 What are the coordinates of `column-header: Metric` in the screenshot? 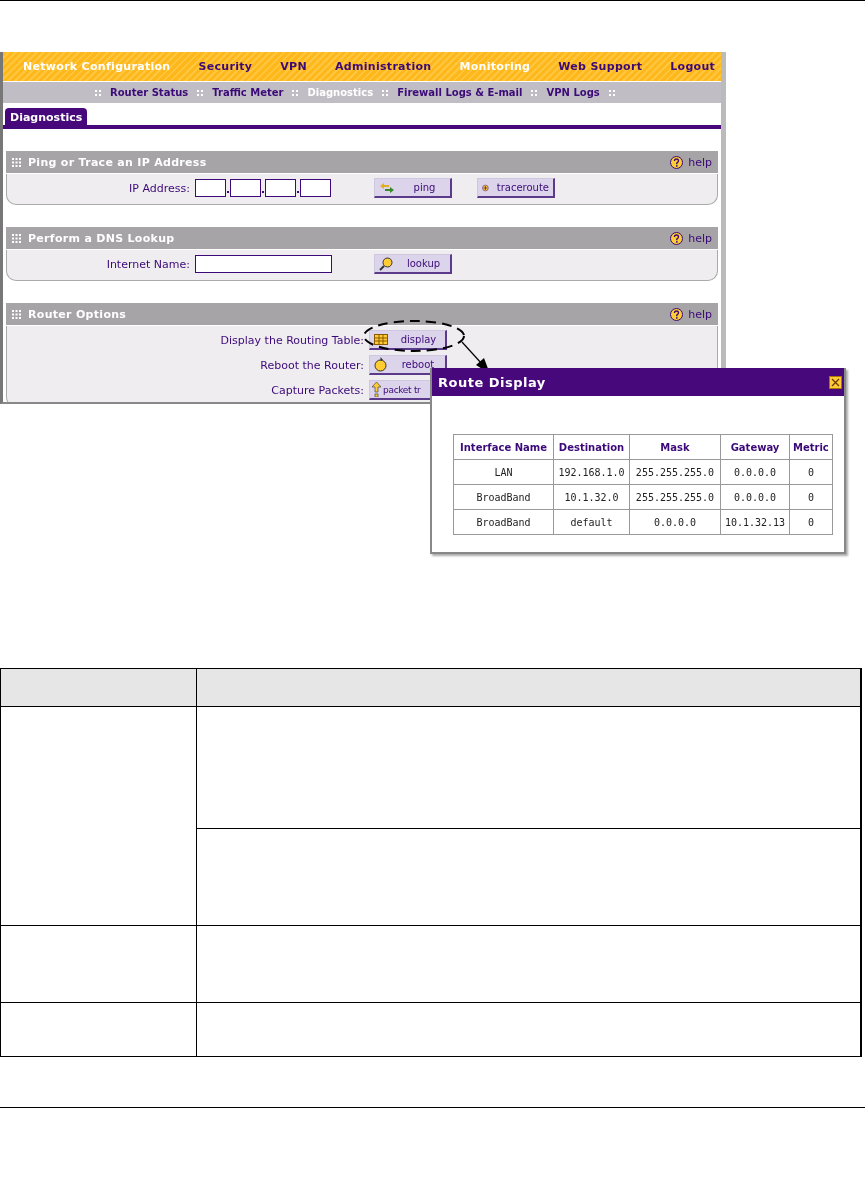 It's located at (811, 447).